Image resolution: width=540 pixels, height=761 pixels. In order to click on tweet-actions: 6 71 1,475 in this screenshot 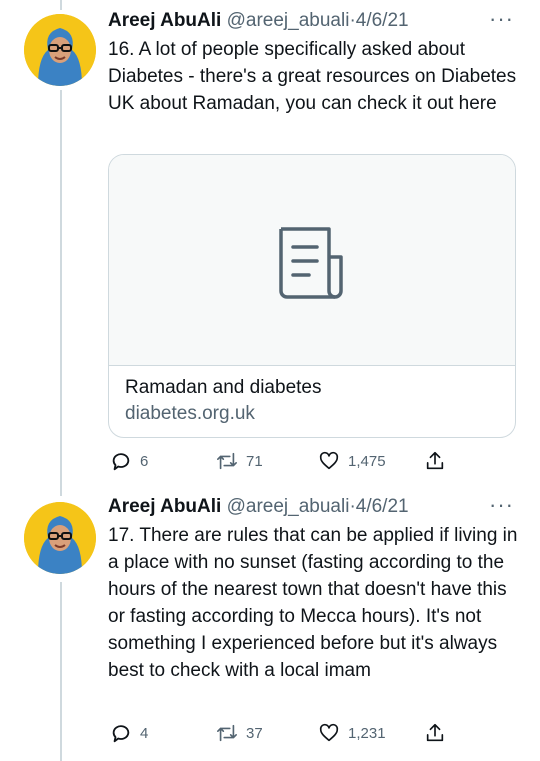, I will do `click(308, 463)`.